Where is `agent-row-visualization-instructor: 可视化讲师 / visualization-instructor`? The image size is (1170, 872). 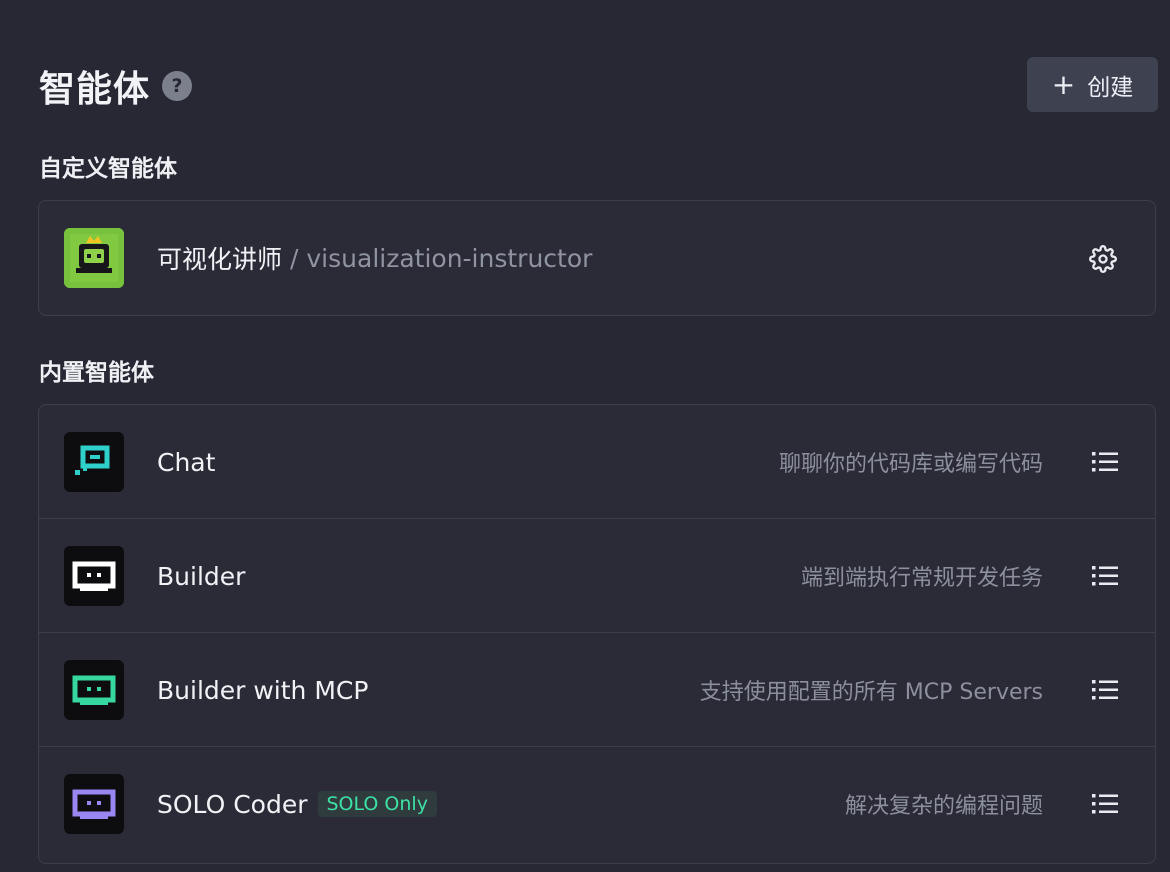
agent-row-visualization-instructor: 可视化讲师 / visualization-instructor is located at coordinates (597, 258).